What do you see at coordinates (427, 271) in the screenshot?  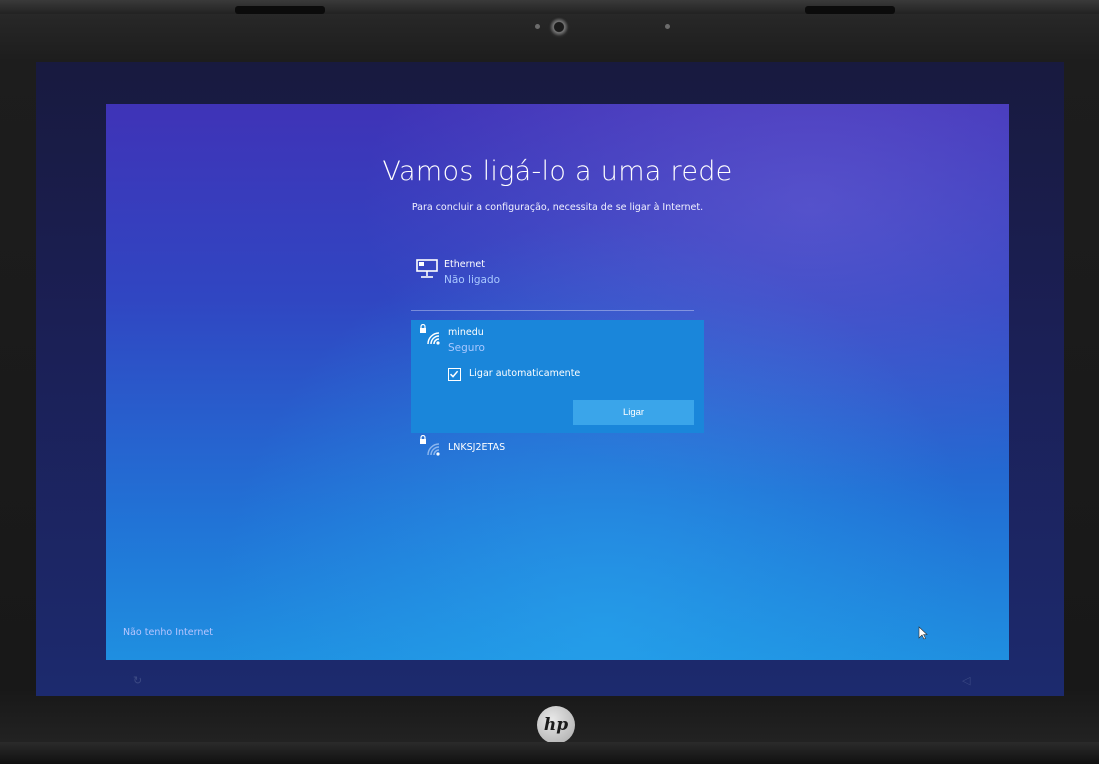 I see `ethernet-icon` at bounding box center [427, 271].